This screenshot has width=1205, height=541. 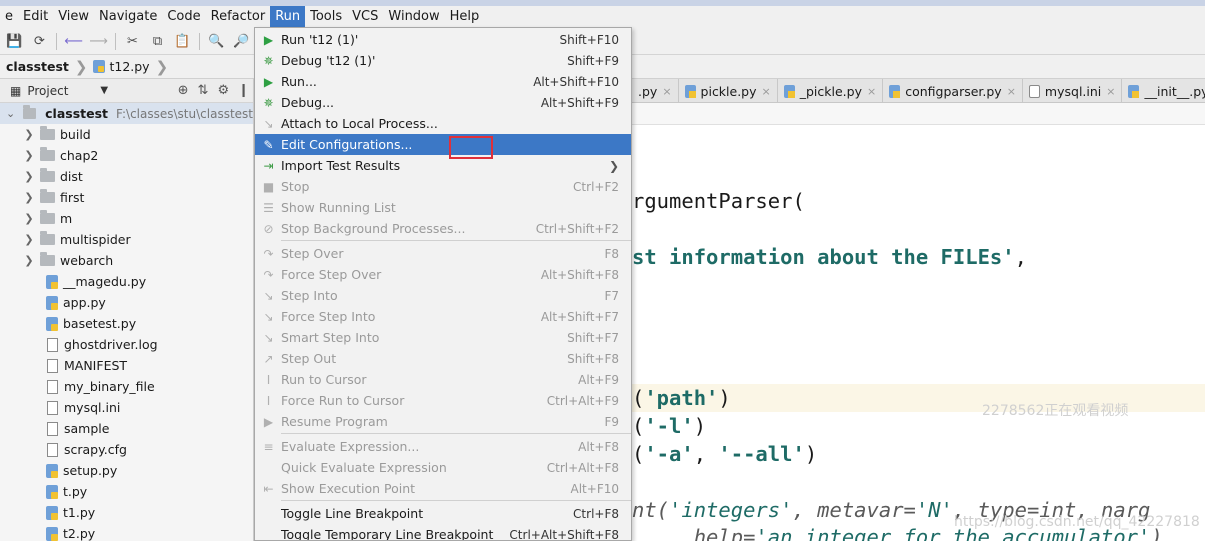 What do you see at coordinates (728, 91) in the screenshot?
I see `editor-tab: pickle.py ×` at bounding box center [728, 91].